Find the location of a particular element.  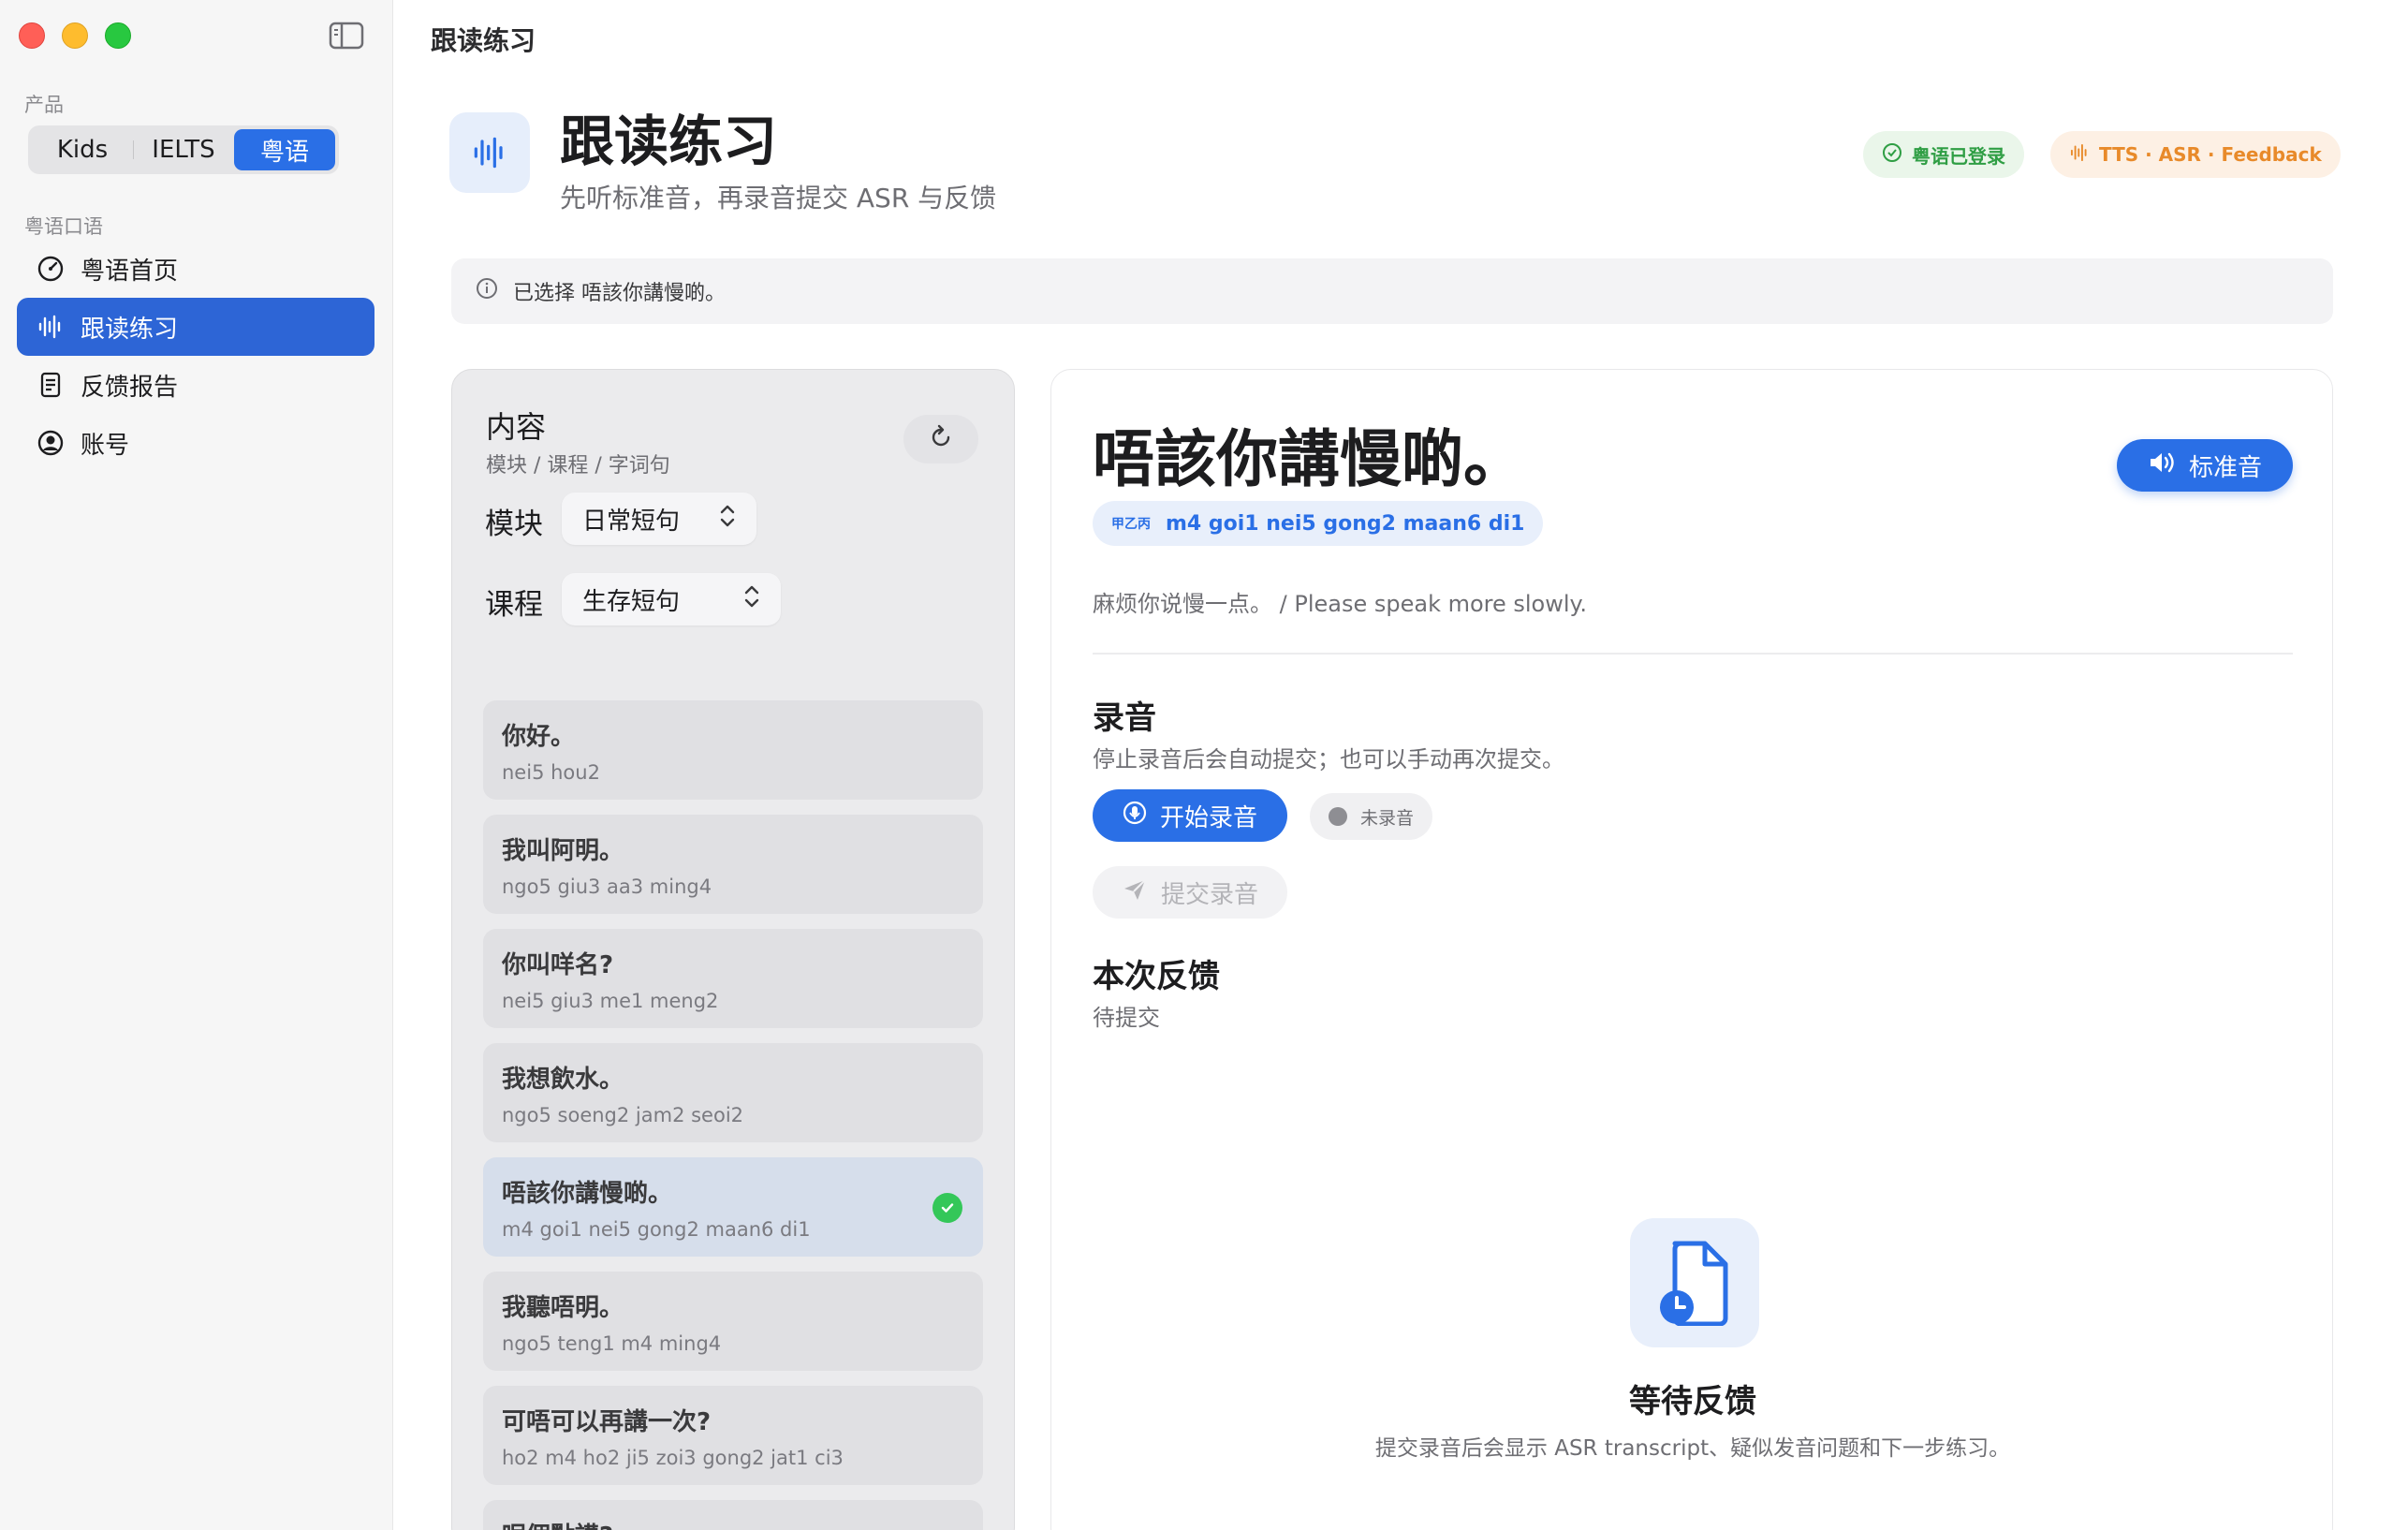

product-ielts: IELTS is located at coordinates (183, 149).